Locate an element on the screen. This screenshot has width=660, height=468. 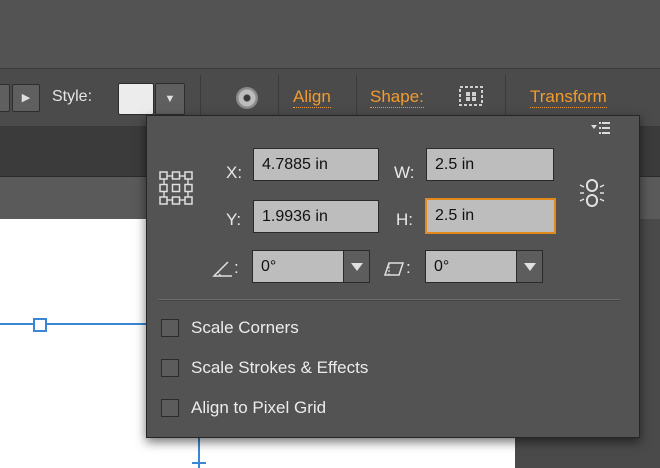
height-label: H: is located at coordinates (404, 219).